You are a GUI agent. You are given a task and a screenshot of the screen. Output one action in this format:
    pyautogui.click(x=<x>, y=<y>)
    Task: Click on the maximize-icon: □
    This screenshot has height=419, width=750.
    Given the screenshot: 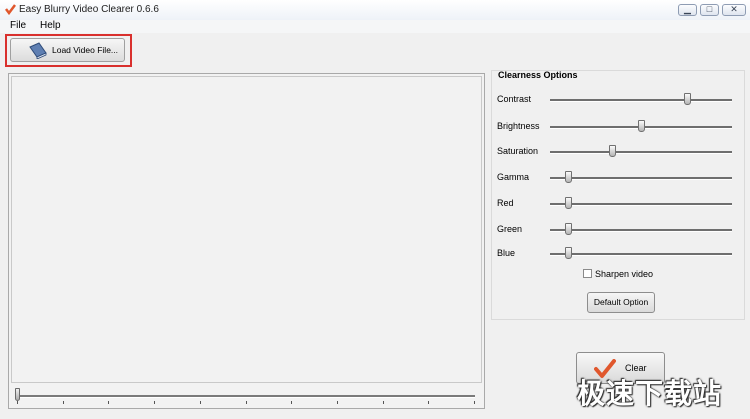 What is the action you would take?
    pyautogui.click(x=709, y=9)
    